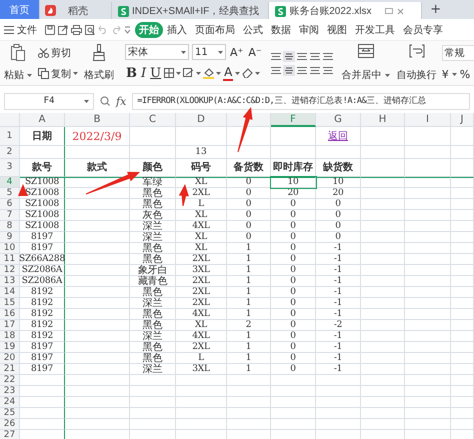  I want to click on row-number: 4, so click(10, 182).